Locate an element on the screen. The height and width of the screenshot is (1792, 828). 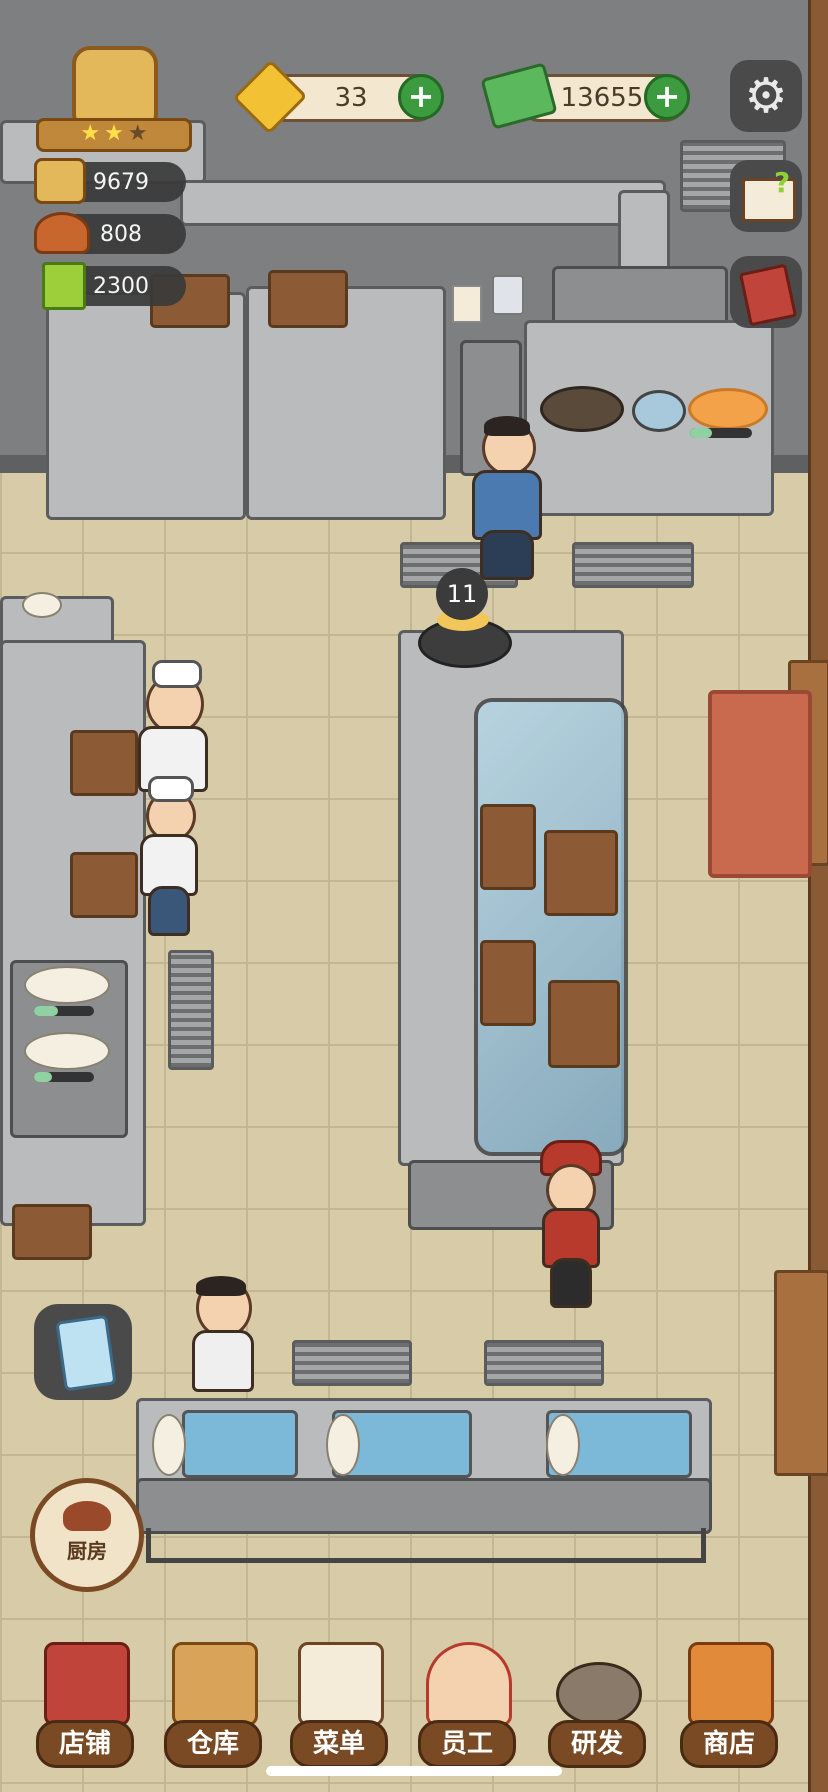
rice-pot-icon is located at coordinates (60, 181).